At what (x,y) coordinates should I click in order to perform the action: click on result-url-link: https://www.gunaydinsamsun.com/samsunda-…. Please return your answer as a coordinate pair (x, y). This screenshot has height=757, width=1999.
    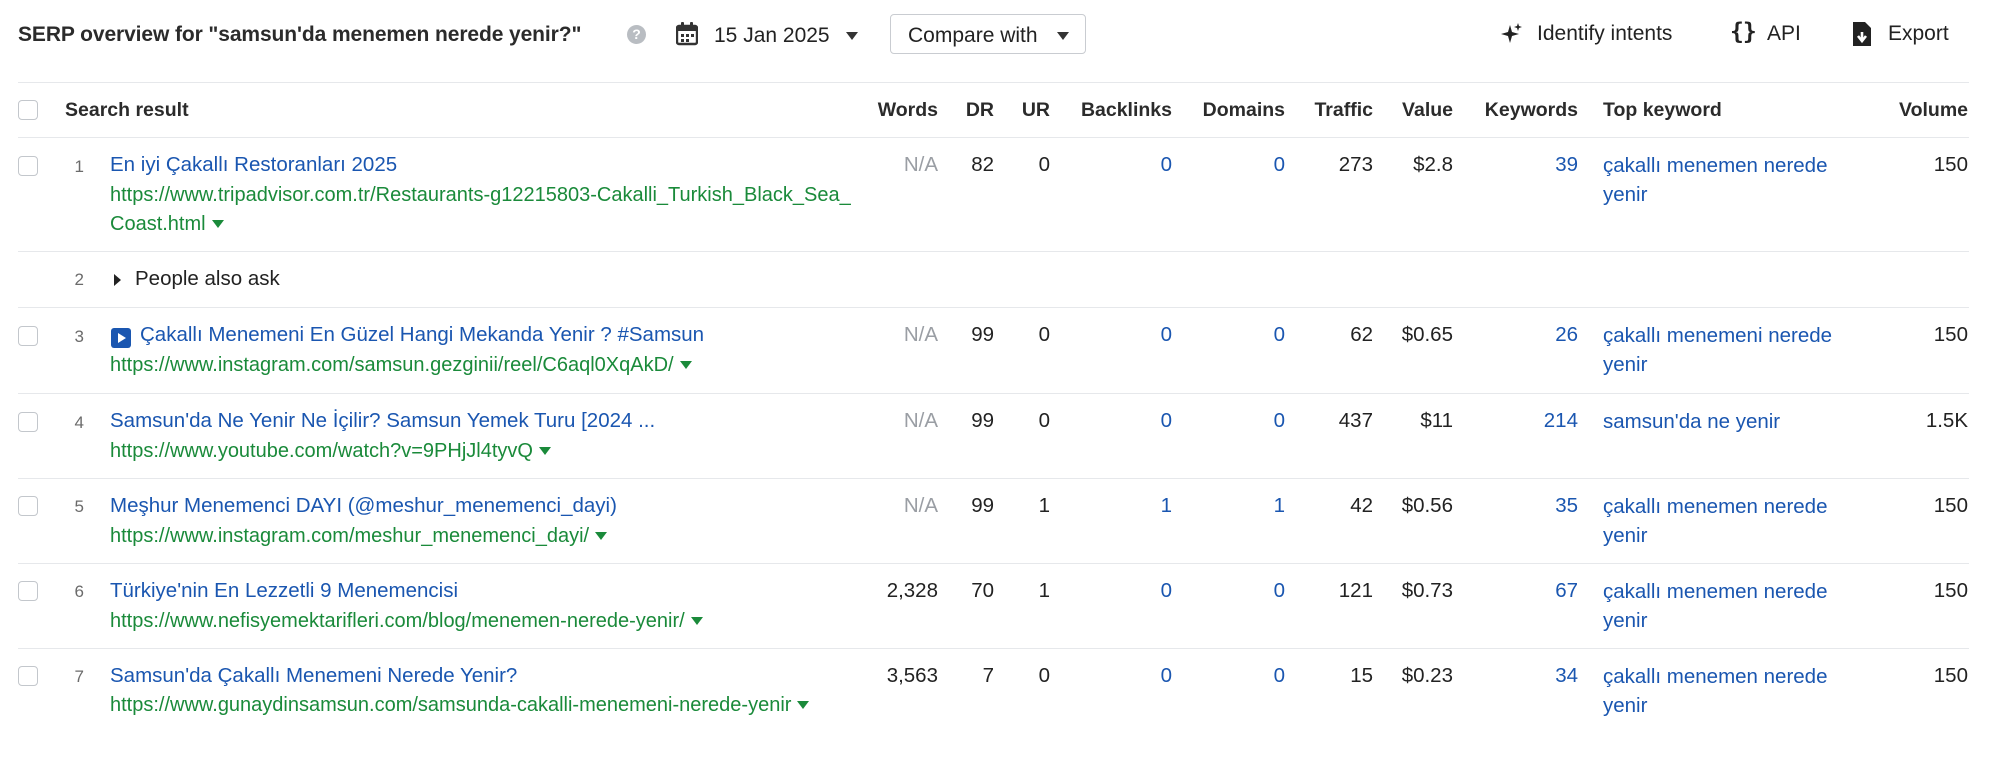
    Looking at the image, I should click on (486, 705).